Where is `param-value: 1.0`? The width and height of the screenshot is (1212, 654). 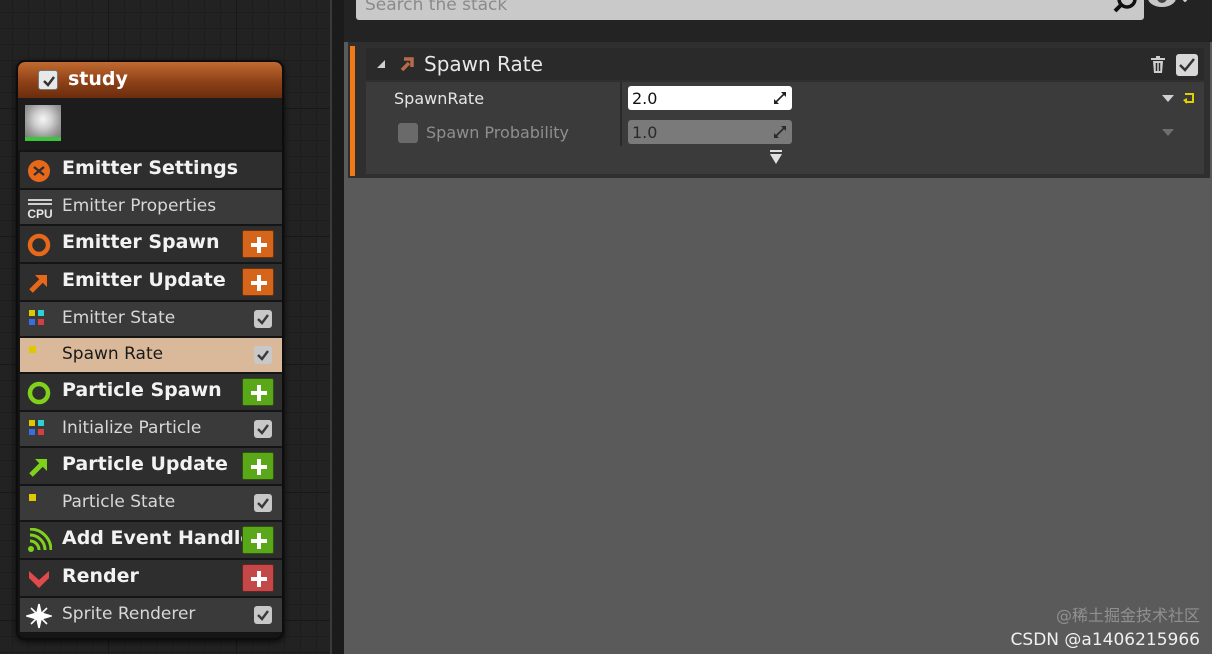 param-value: 1.0 is located at coordinates (645, 132).